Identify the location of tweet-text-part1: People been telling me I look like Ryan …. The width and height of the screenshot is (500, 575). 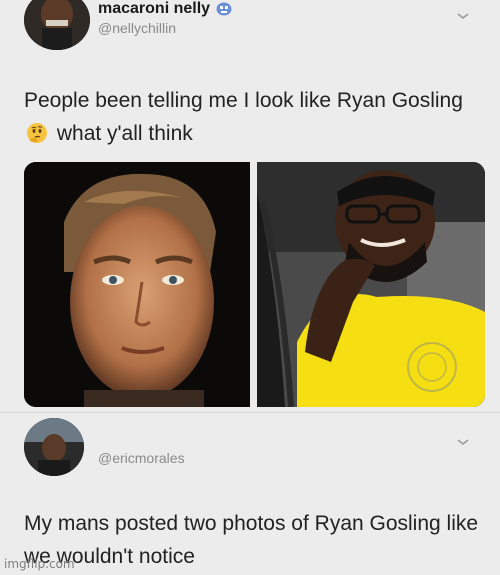
(243, 100).